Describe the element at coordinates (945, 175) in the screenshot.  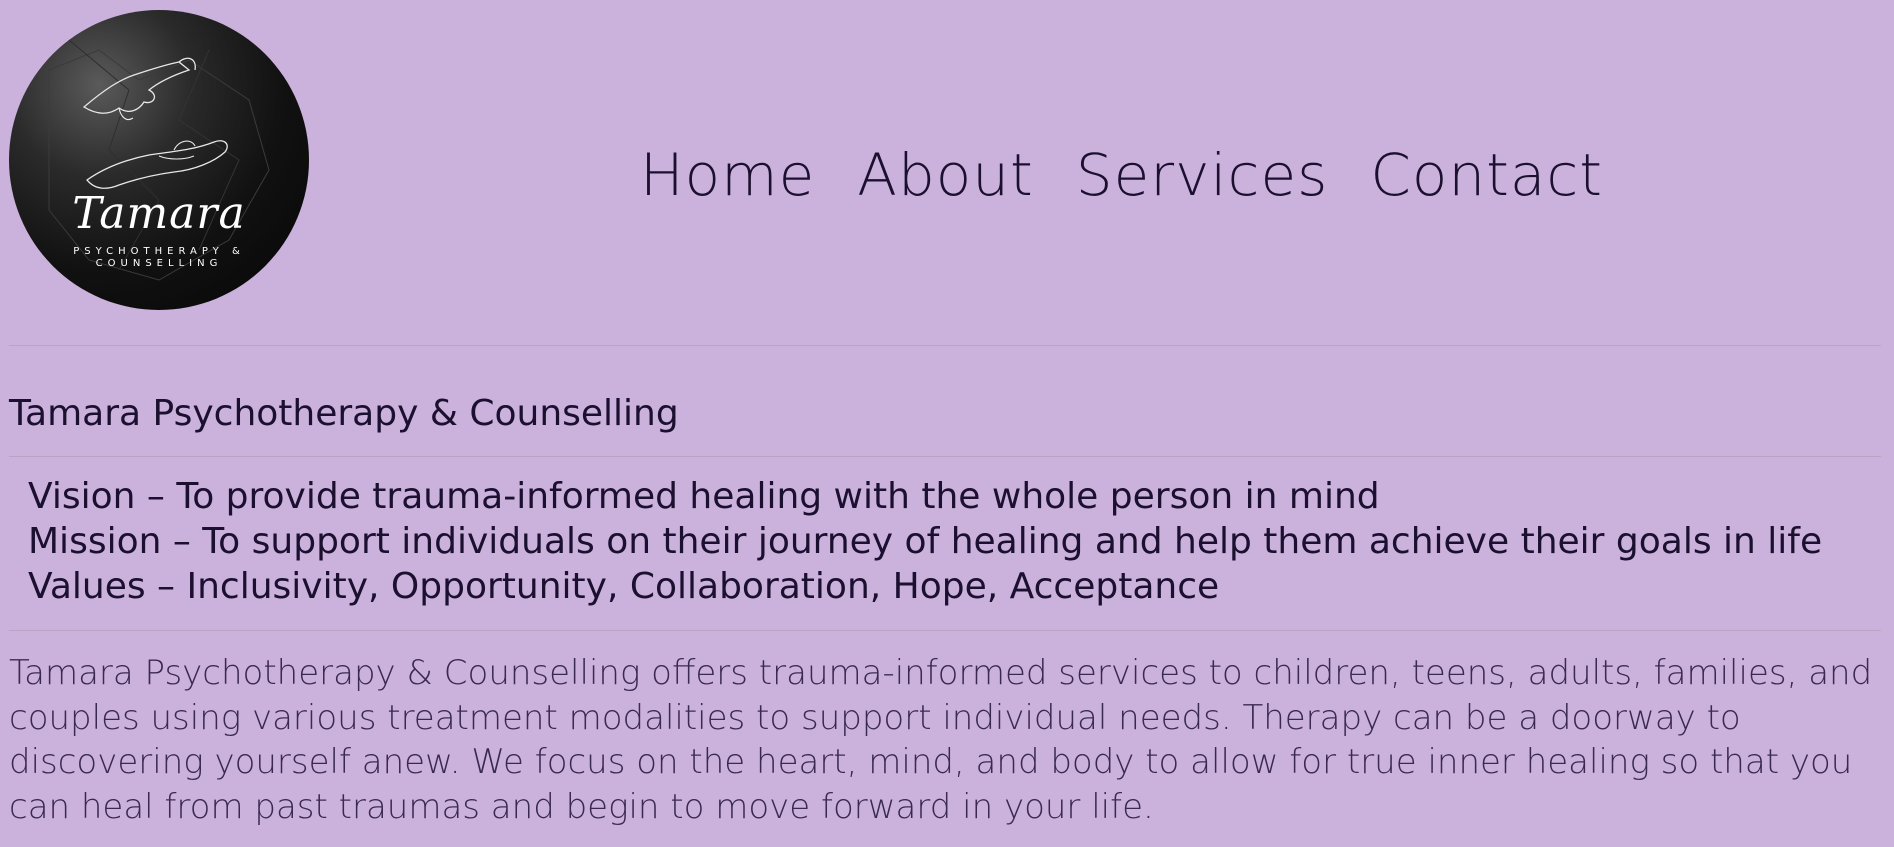
I see `nav-about-link: About` at that location.